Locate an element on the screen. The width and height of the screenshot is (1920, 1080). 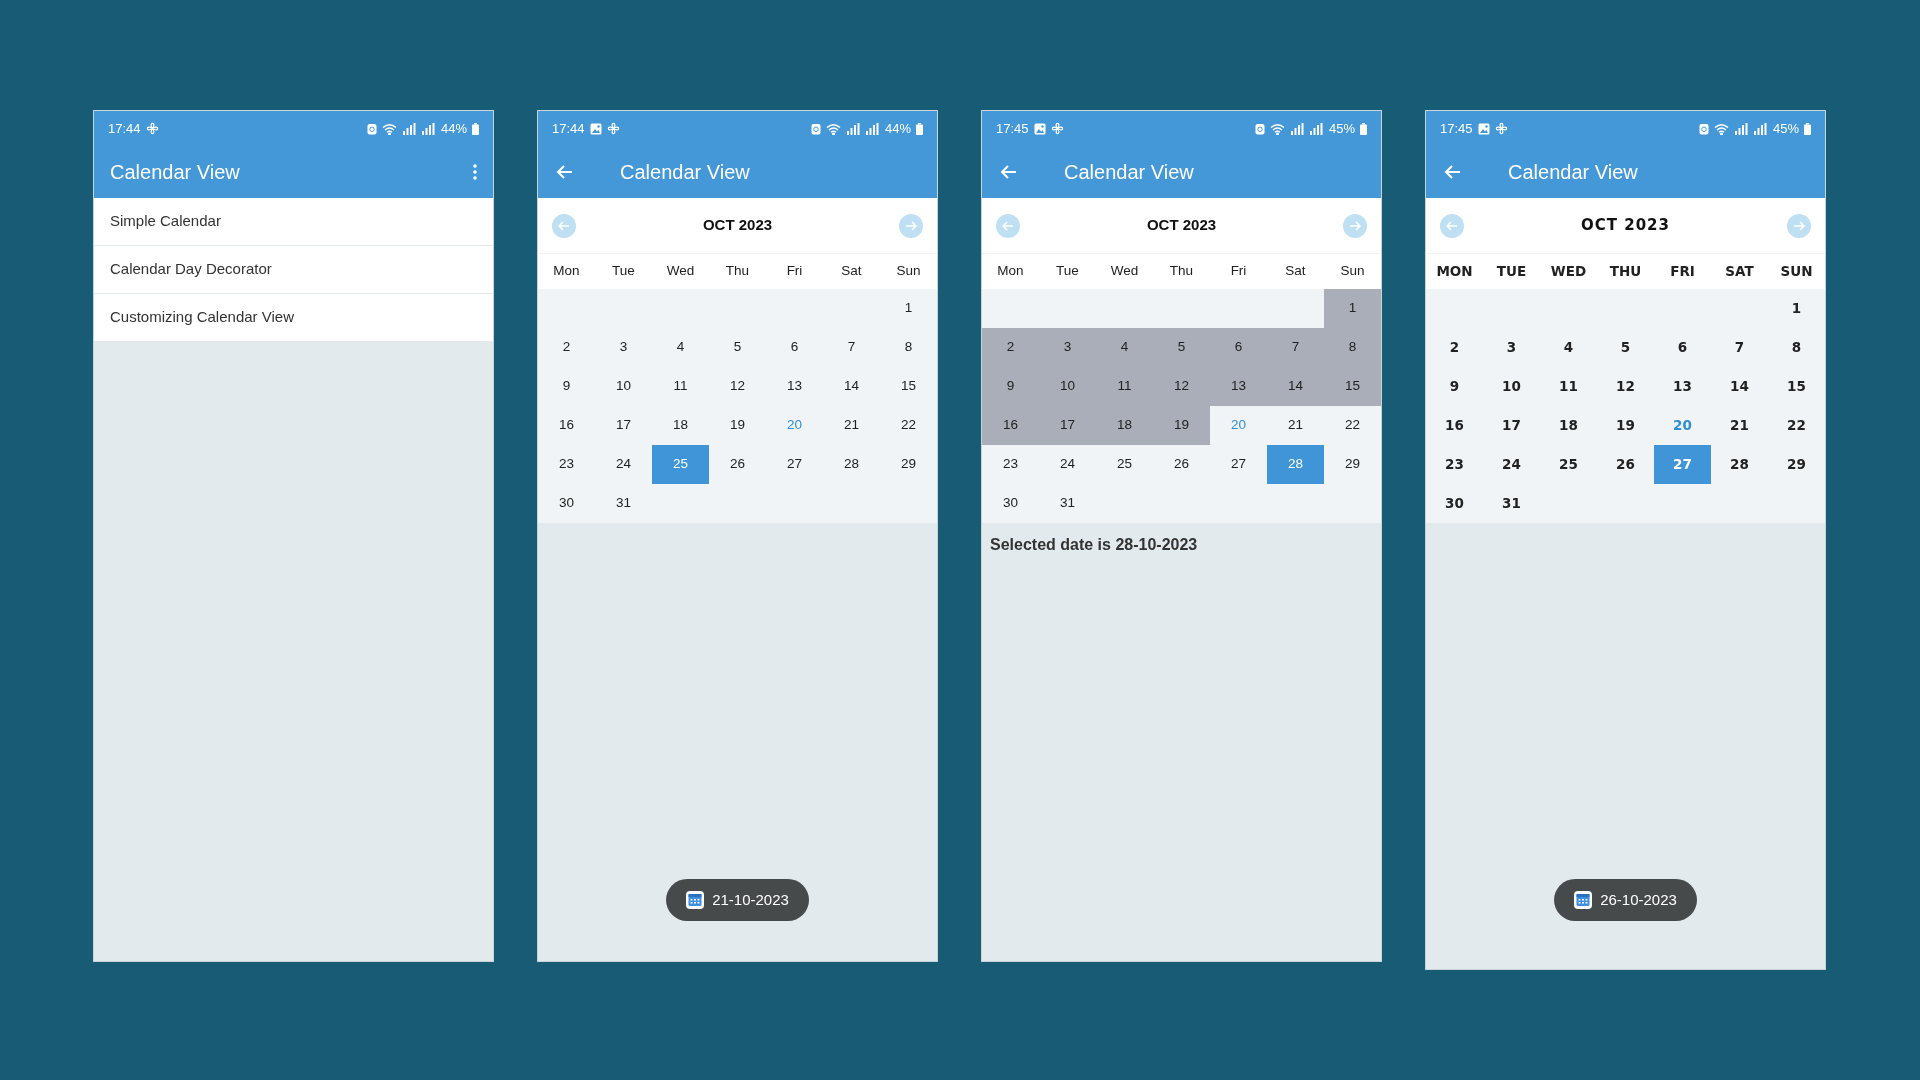
menu-item: Customizing Calendar View is located at coordinates (293, 318).